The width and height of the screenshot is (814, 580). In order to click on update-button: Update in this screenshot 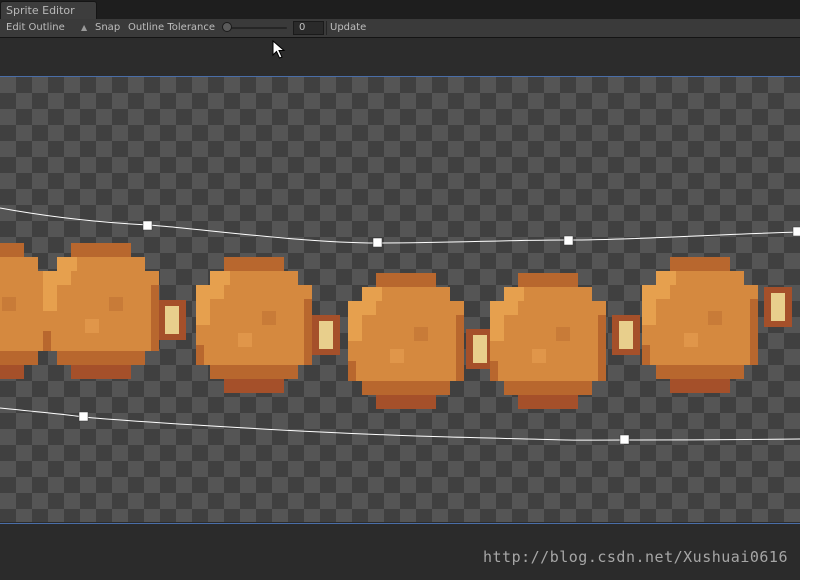, I will do `click(348, 28)`.